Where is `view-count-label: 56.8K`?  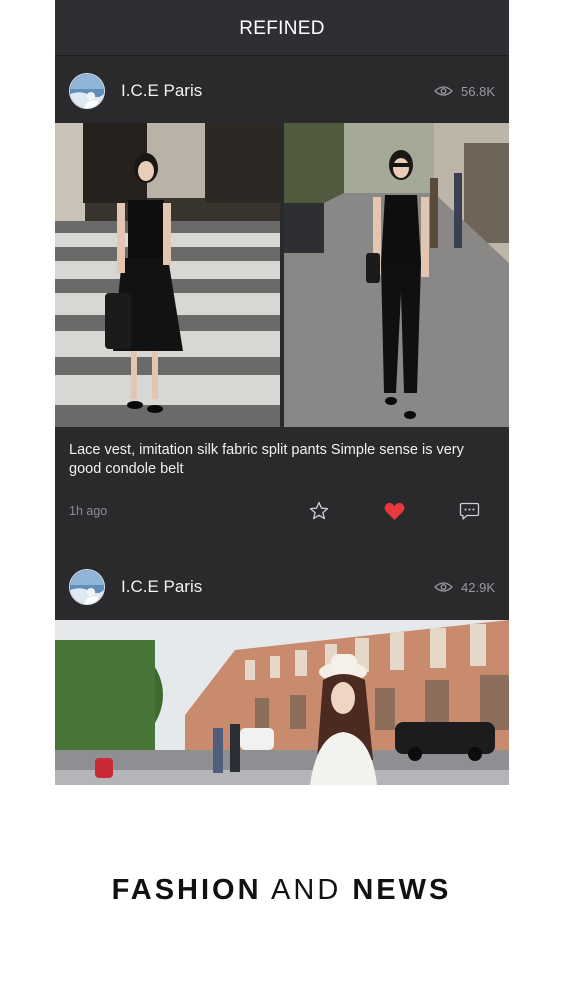
view-count-label: 56.8K is located at coordinates (478, 91).